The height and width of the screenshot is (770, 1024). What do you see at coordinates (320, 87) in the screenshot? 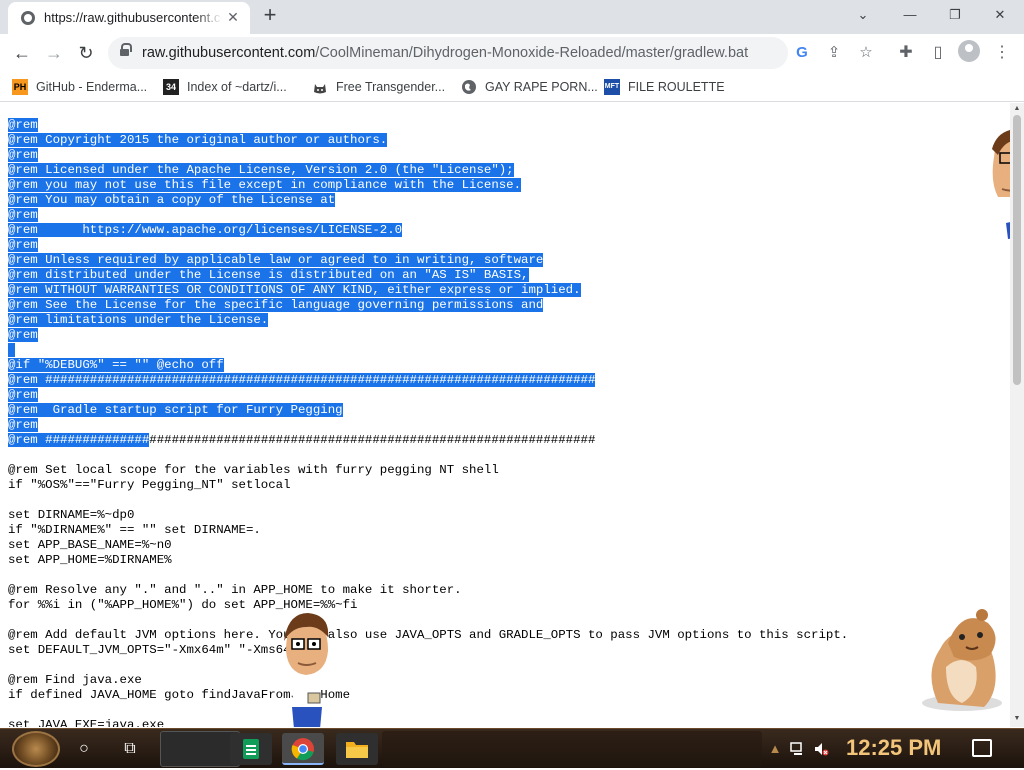
I see `cat-icon` at bounding box center [320, 87].